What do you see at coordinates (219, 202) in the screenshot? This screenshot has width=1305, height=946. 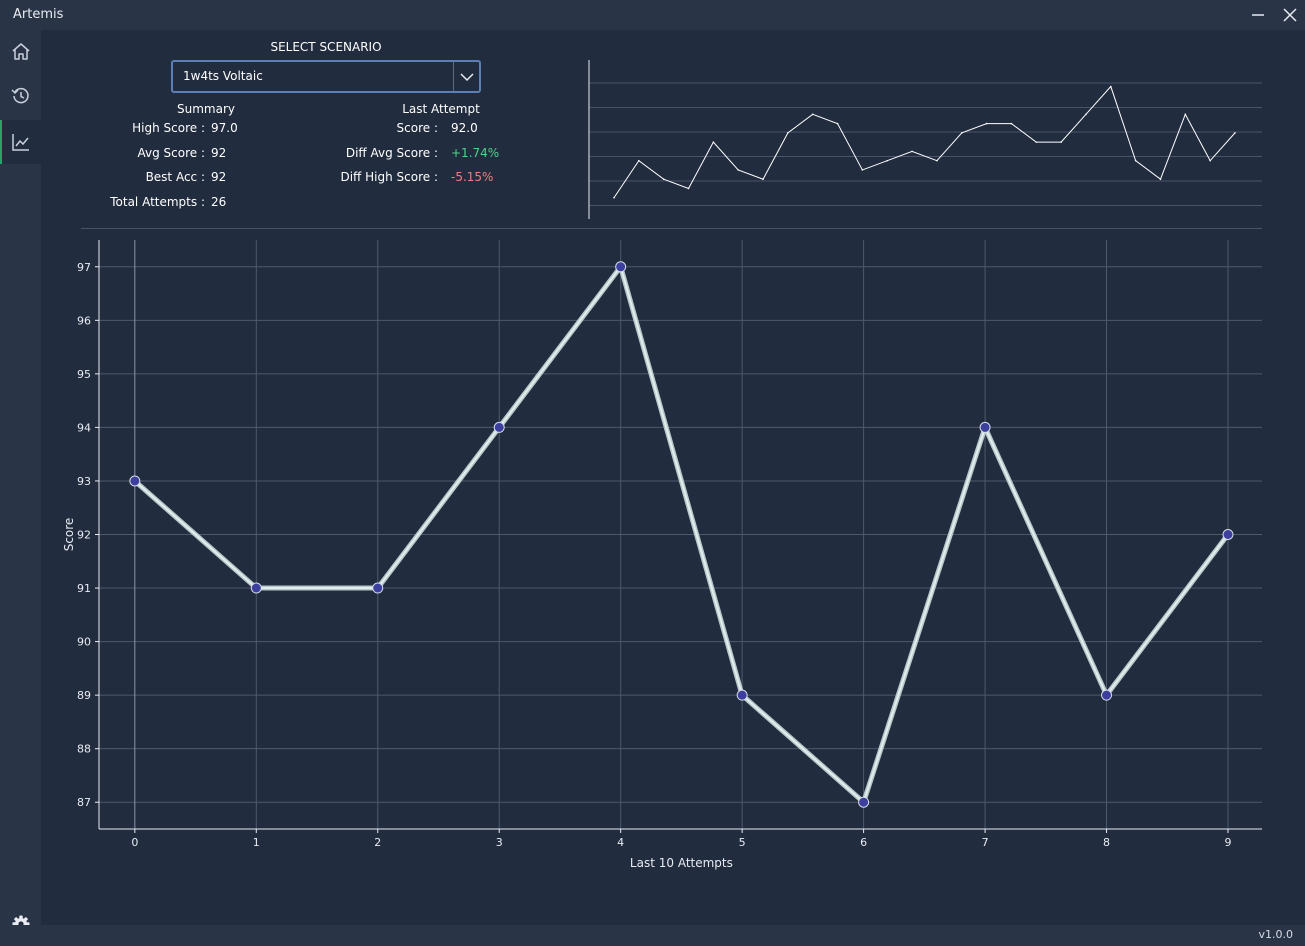 I see `total-attempts-value: 26` at bounding box center [219, 202].